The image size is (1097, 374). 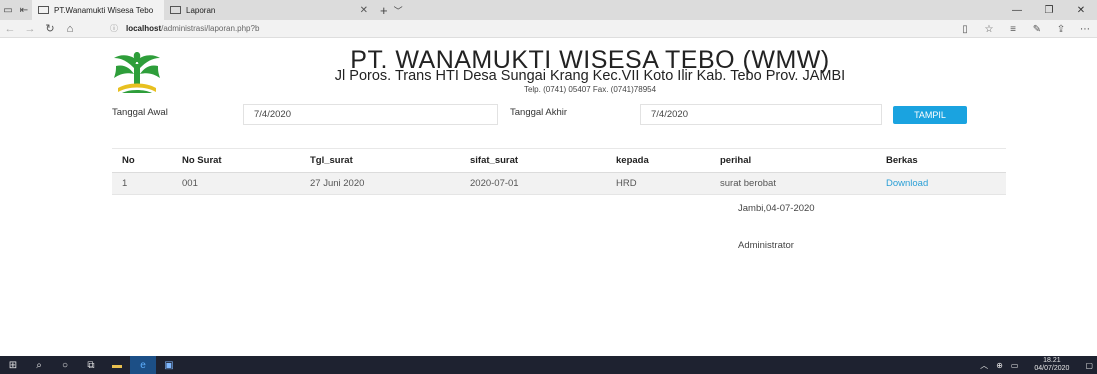 What do you see at coordinates (1085, 29) in the screenshot?
I see `more-icon: ⋯` at bounding box center [1085, 29].